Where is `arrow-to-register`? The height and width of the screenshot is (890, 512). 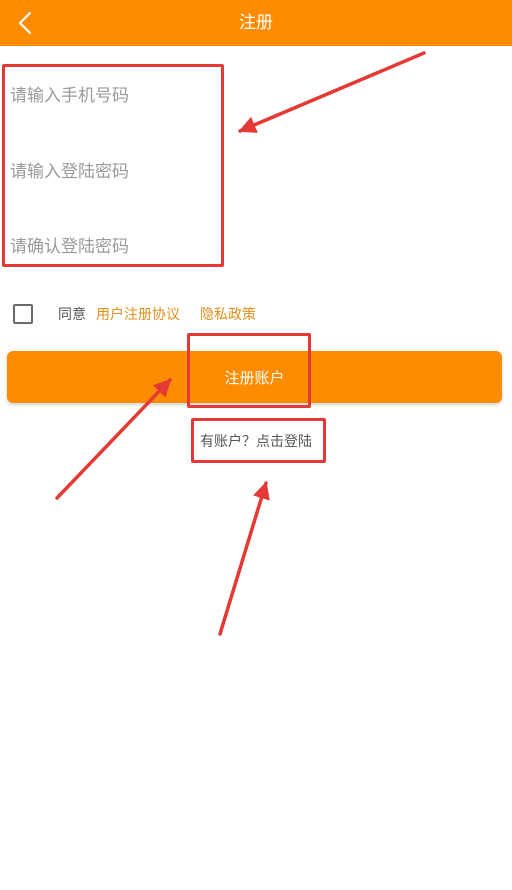
arrow-to-register is located at coordinates (113, 439).